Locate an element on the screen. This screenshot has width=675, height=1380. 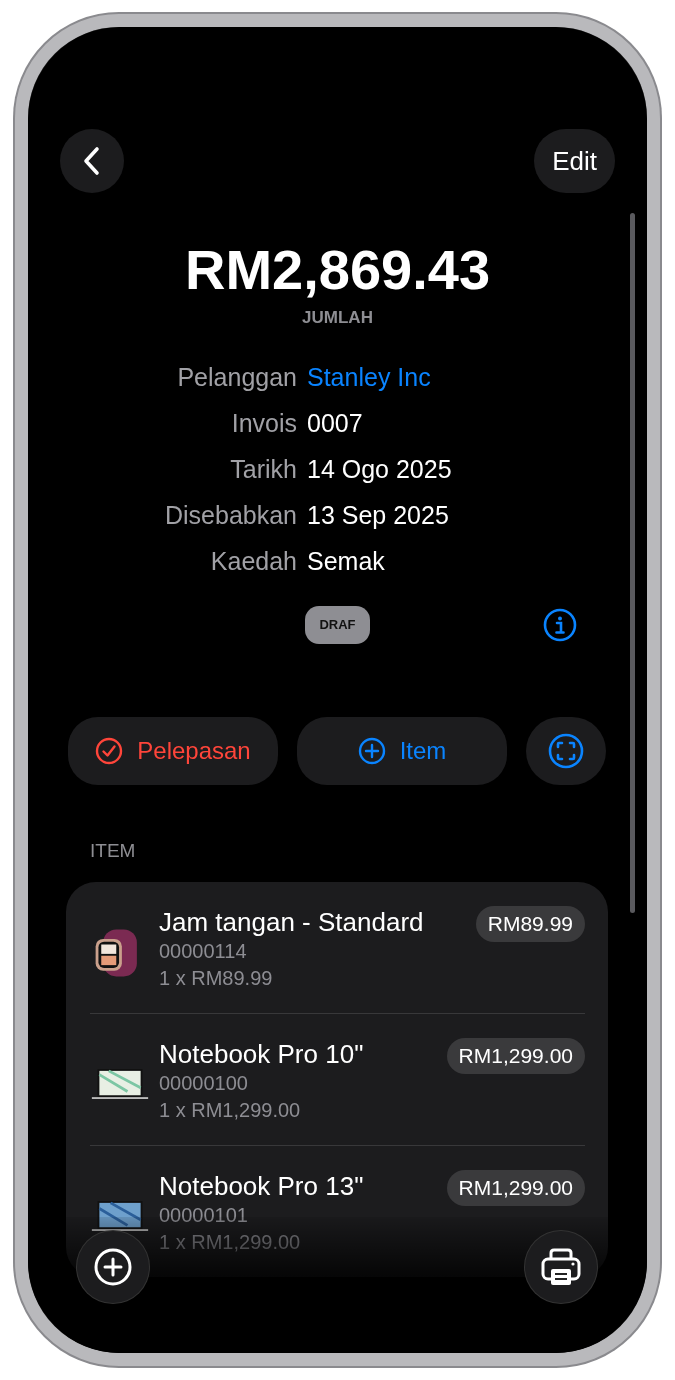
chevron-left-icon is located at coordinates (92, 161).